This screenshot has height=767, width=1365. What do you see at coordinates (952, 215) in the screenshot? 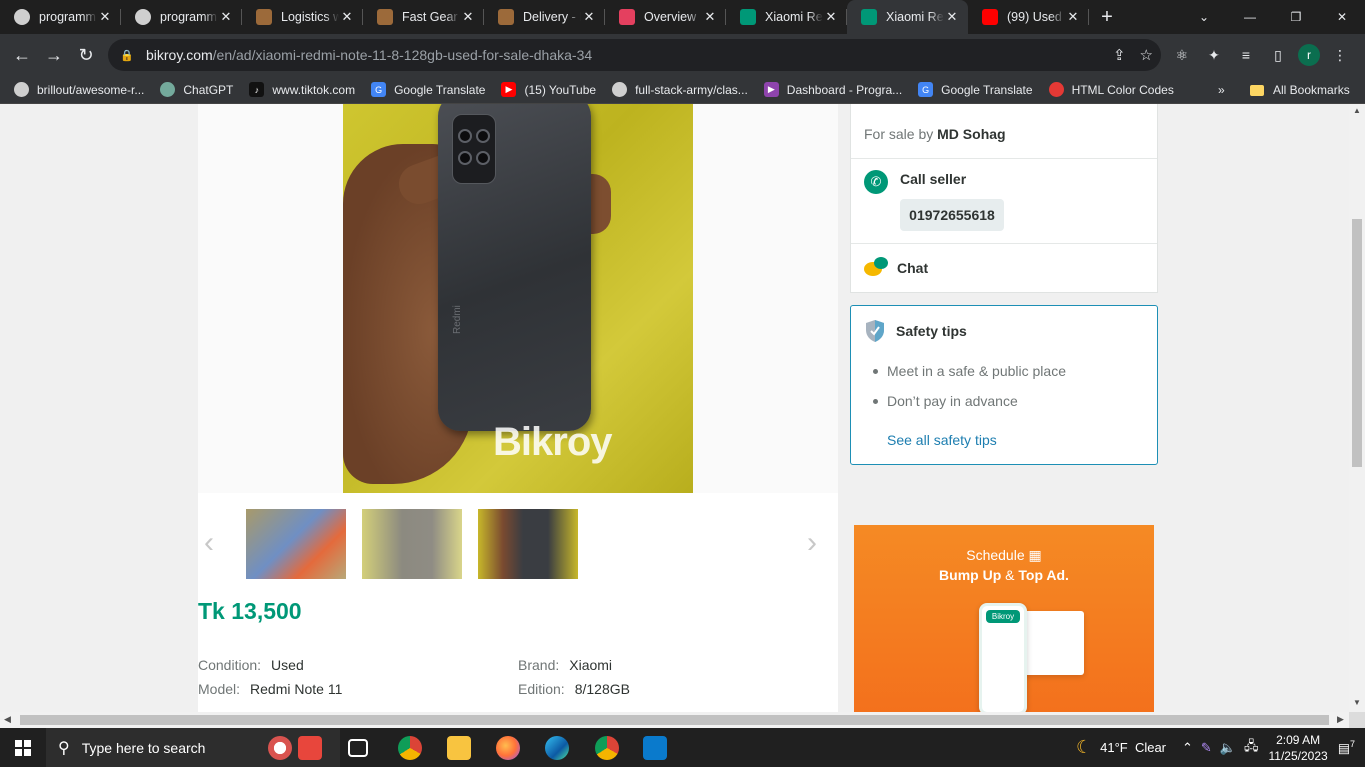
I see `phone-number-button: 01972655618` at bounding box center [952, 215].